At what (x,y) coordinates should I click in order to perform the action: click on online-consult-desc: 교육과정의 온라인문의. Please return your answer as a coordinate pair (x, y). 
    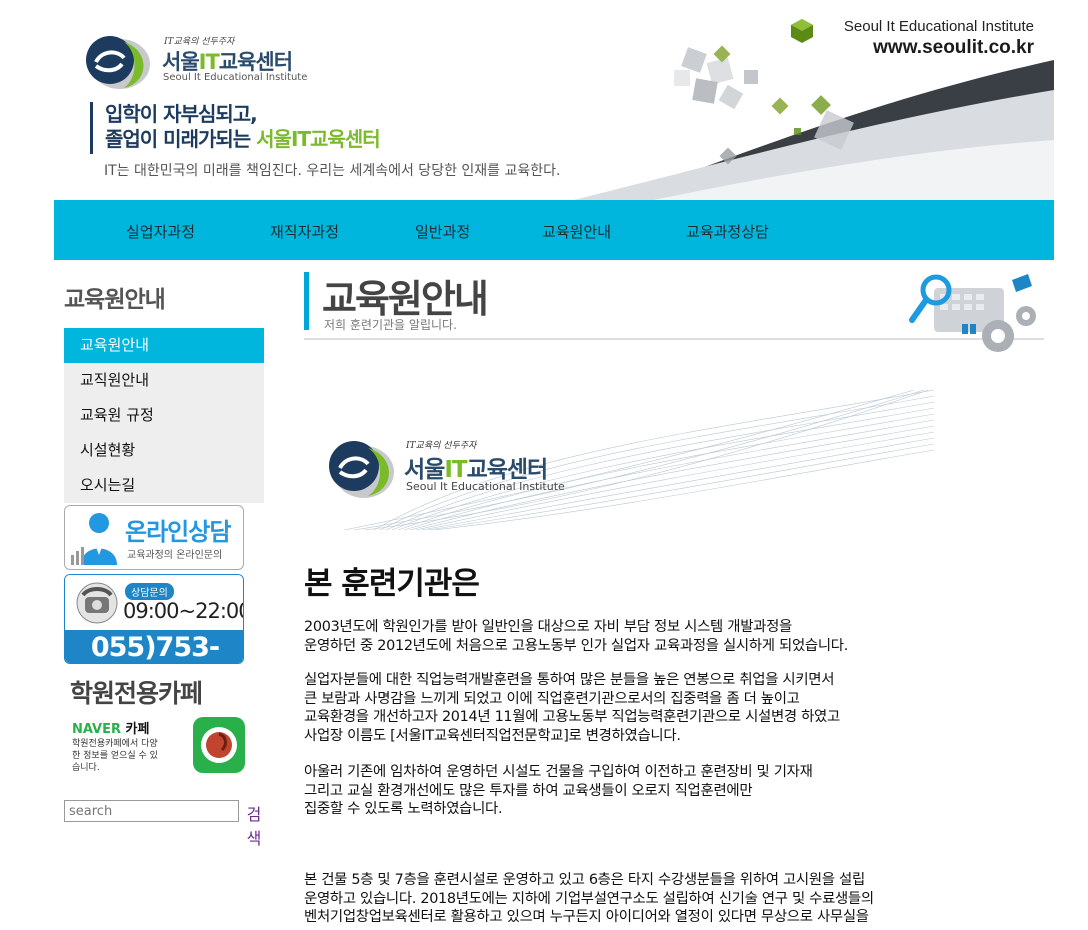
    Looking at the image, I should click on (175, 555).